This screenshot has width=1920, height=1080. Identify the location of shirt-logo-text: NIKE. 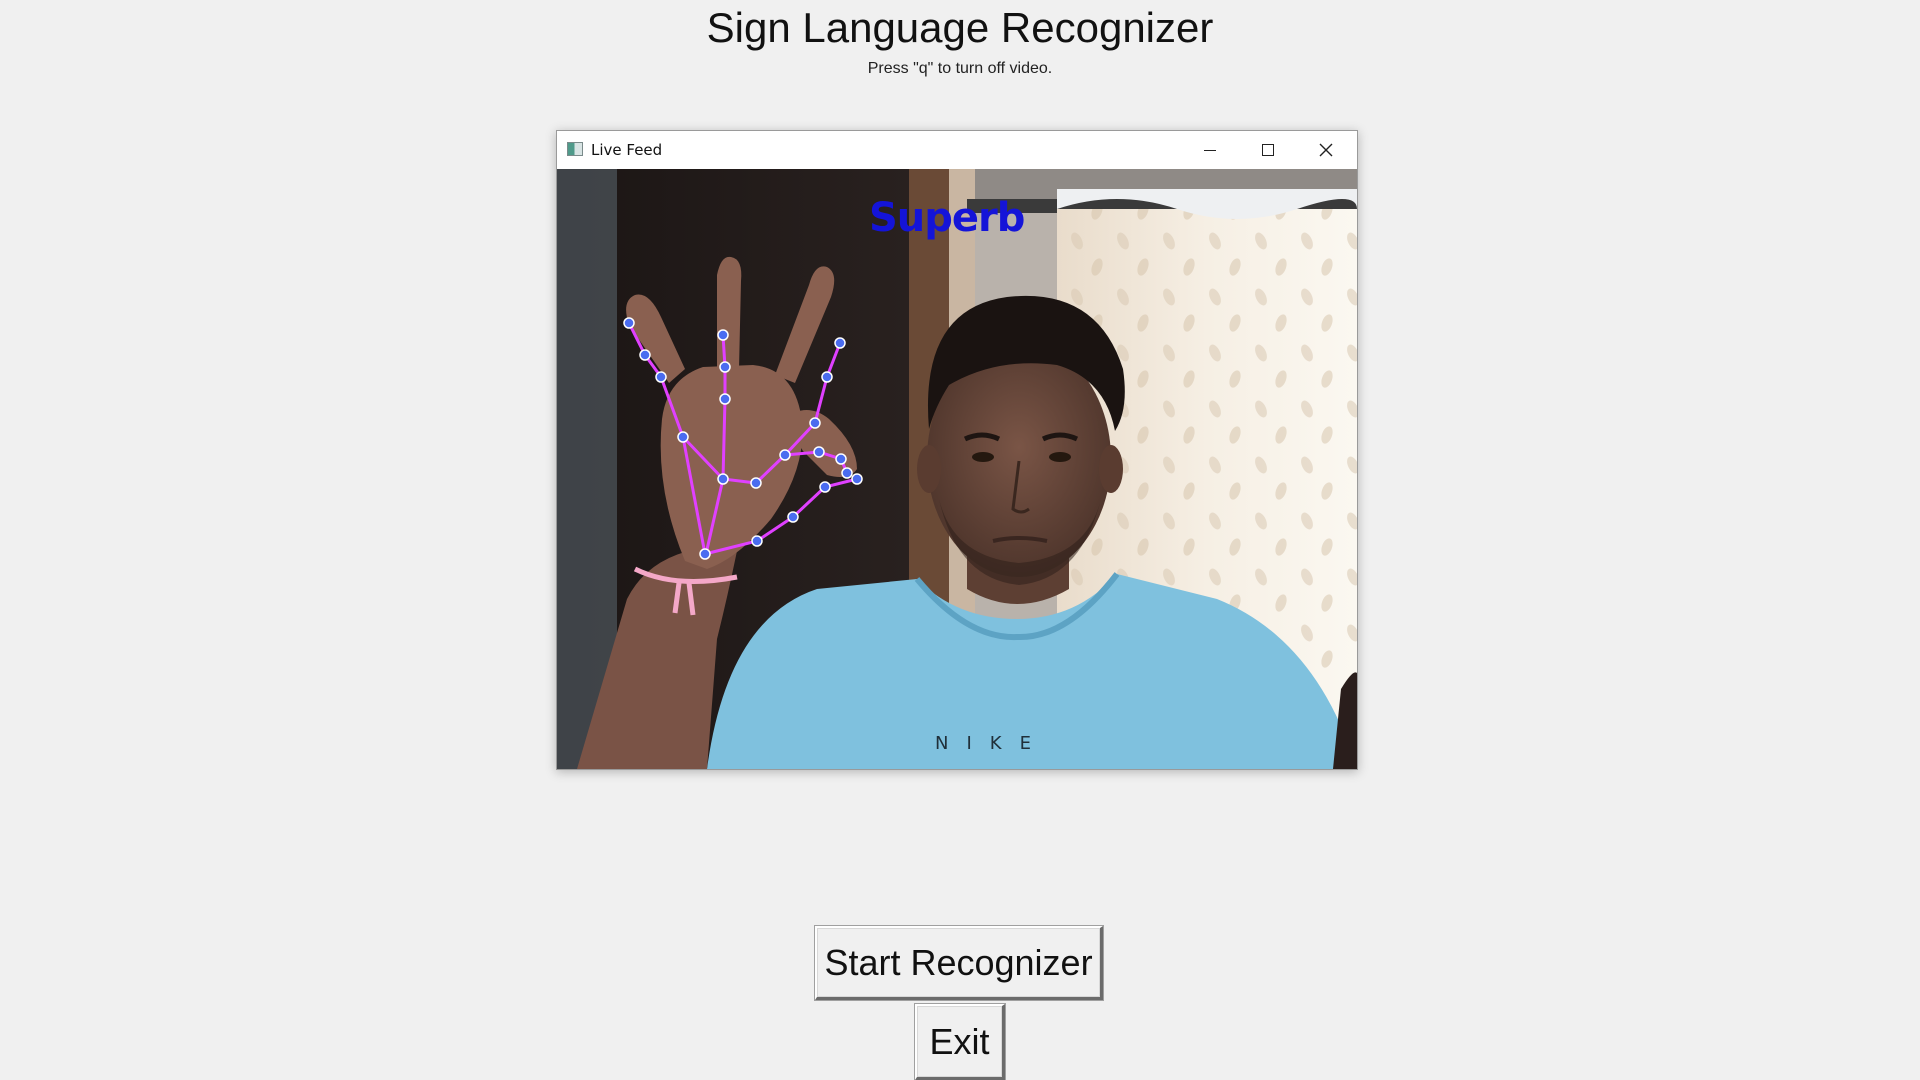
(992, 743).